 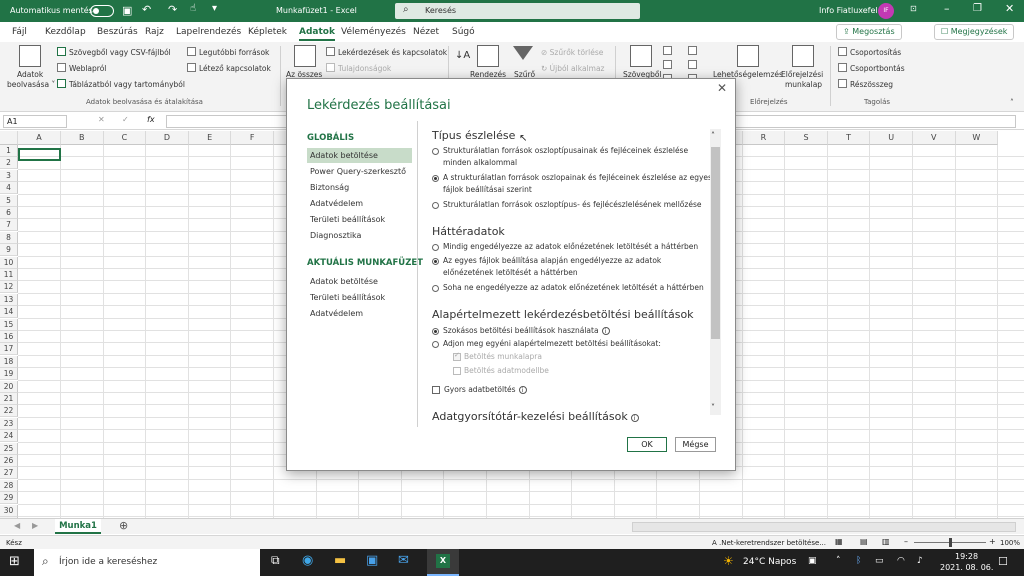 What do you see at coordinates (9, 213) in the screenshot?
I see `row-header: 6` at bounding box center [9, 213].